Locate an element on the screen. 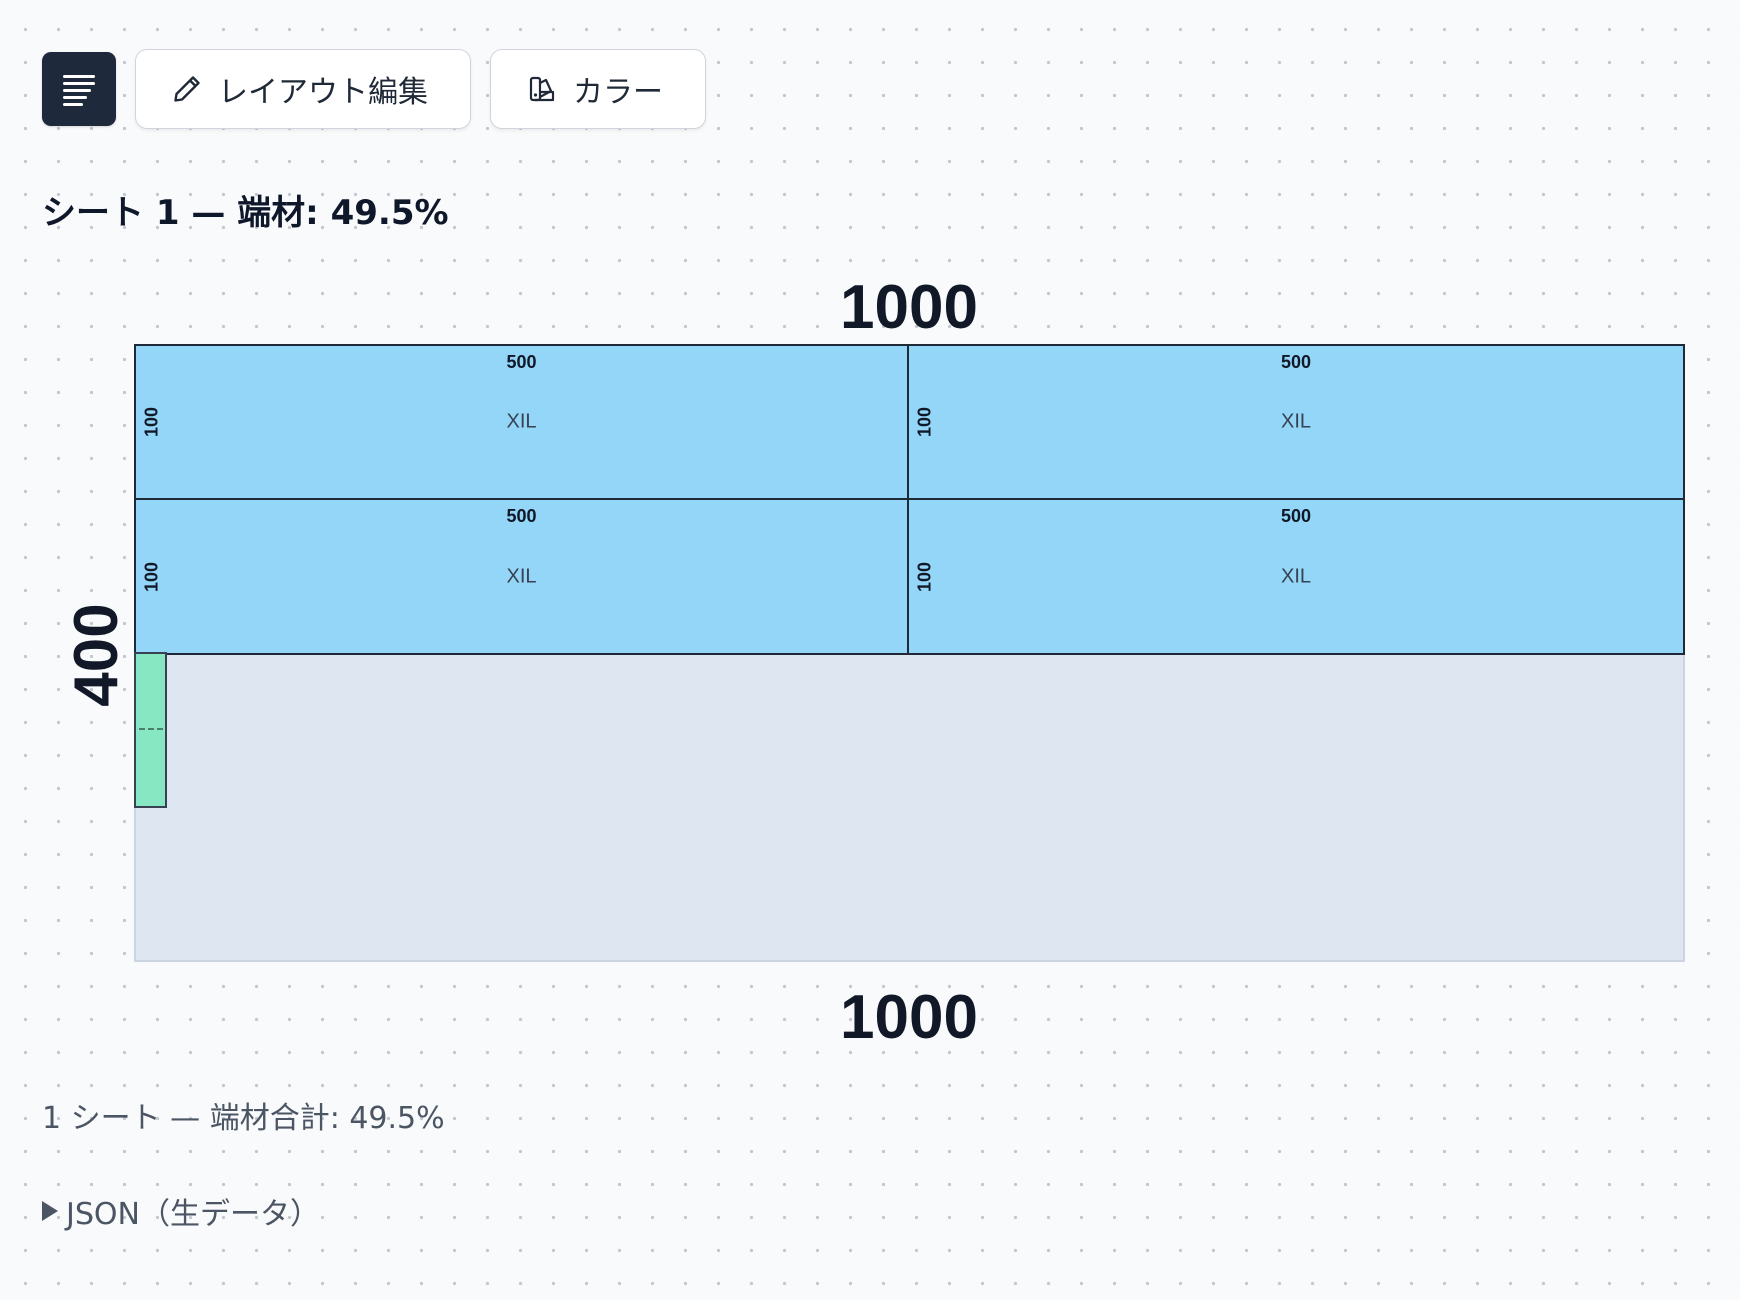 The height and width of the screenshot is (1300, 1740). color-label: カラー is located at coordinates (618, 92).